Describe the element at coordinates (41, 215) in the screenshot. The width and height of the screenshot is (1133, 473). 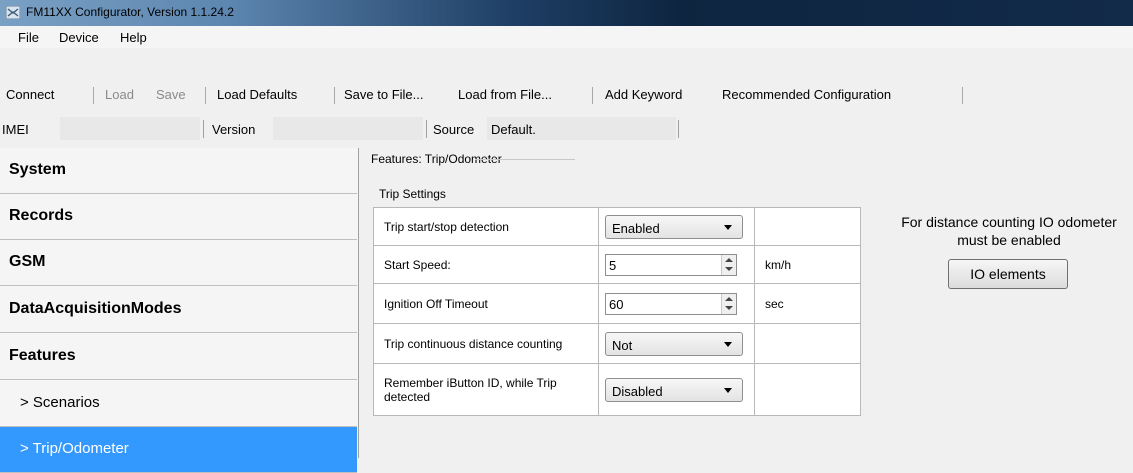
I see `sidebar-item-label: Records` at that location.